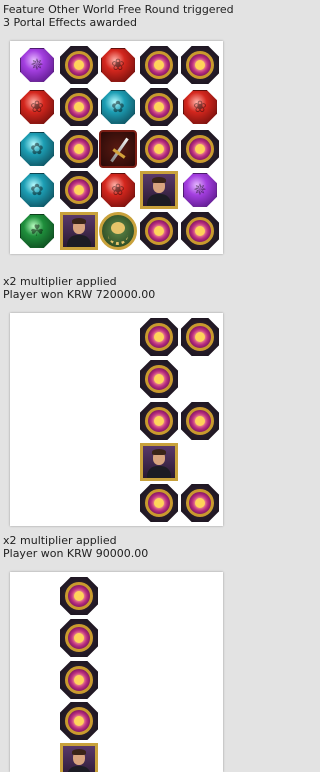 The height and width of the screenshot is (772, 320). Describe the element at coordinates (70, 22) in the screenshot. I see `caption-line: 3 Portal Effects awarded` at that location.